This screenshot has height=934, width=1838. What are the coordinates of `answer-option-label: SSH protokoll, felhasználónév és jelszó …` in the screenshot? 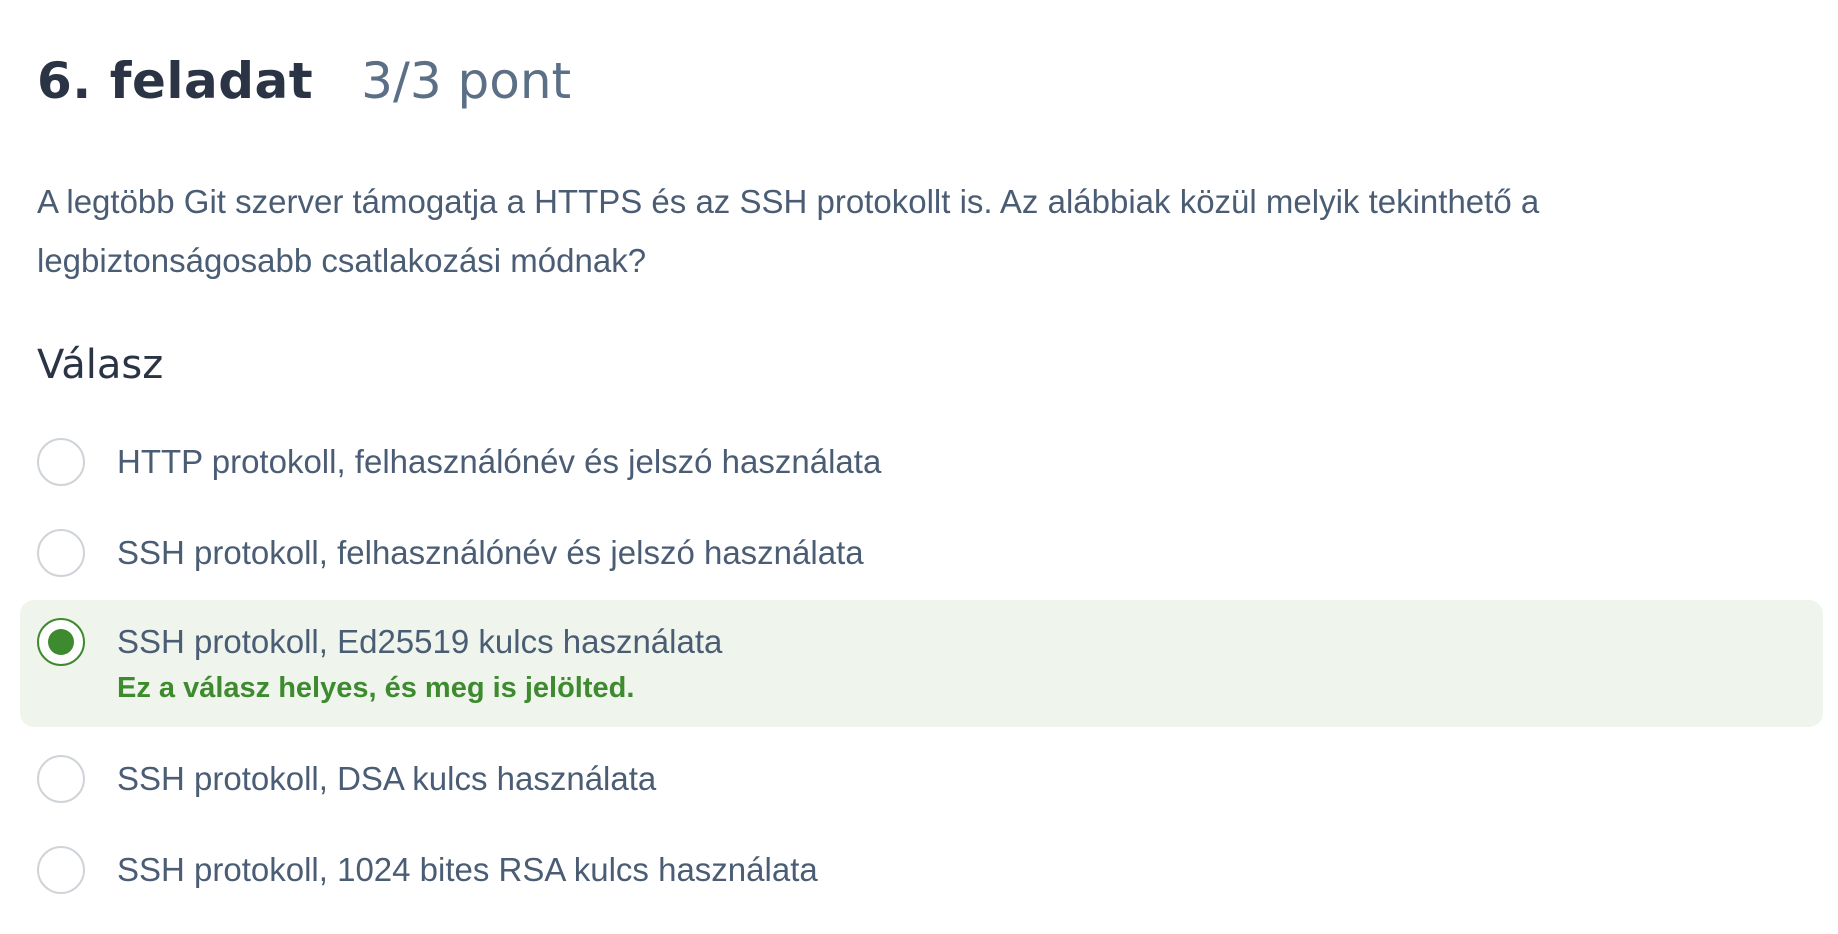 It's located at (490, 552).